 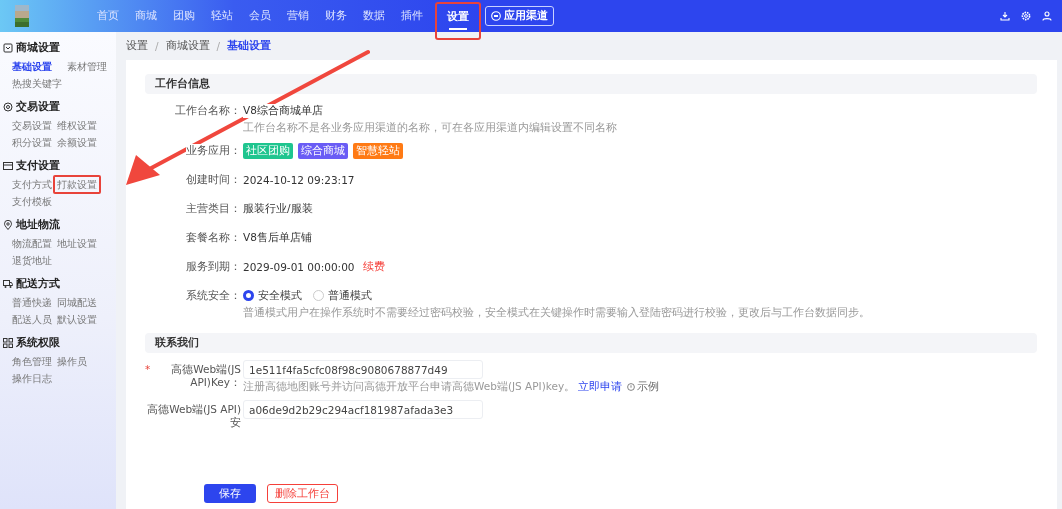 I want to click on nav-tab: 营销, so click(x=298, y=16).